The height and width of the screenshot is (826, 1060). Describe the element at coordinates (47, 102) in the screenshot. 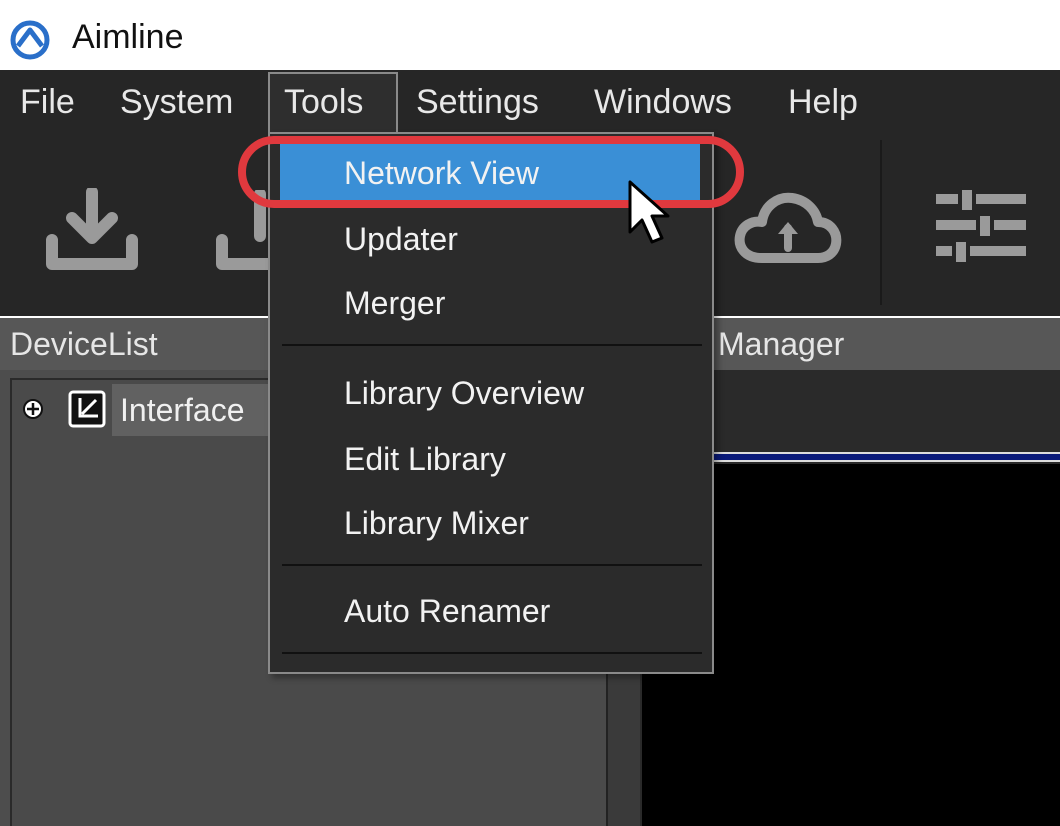

I see `menu-file: File` at that location.